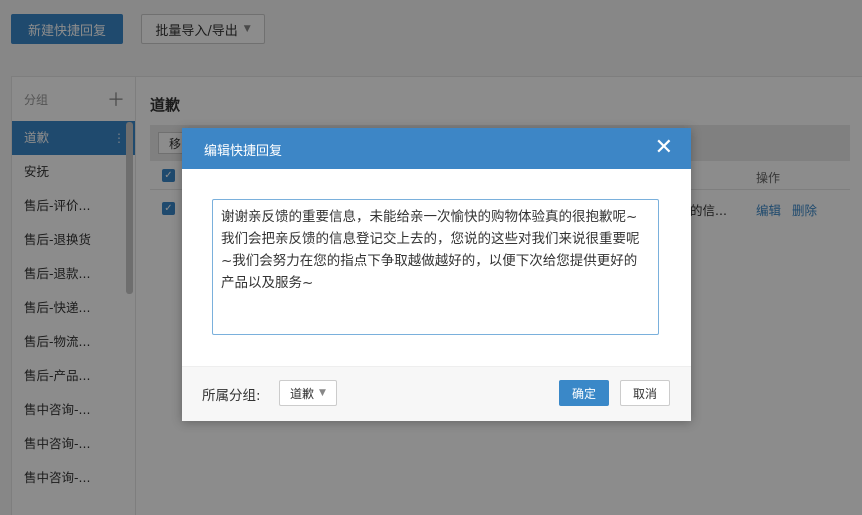 This screenshot has height=515, width=862. What do you see at coordinates (645, 393) in the screenshot?
I see `cancel-button: 取消` at bounding box center [645, 393].